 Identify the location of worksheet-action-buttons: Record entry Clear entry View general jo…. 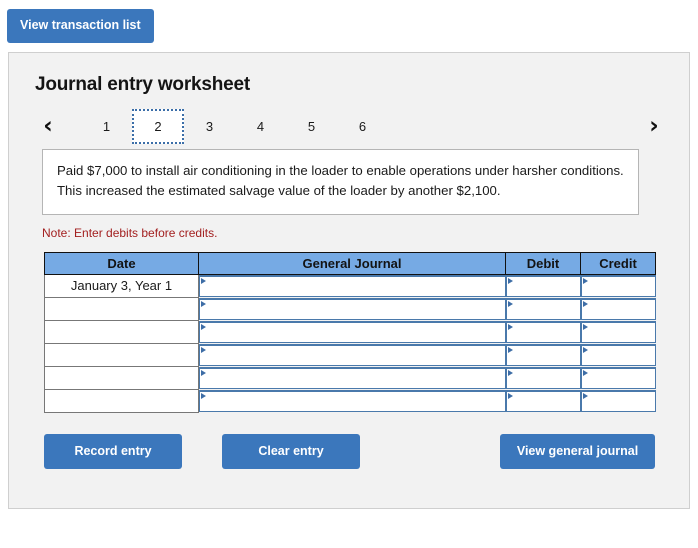
(349, 451).